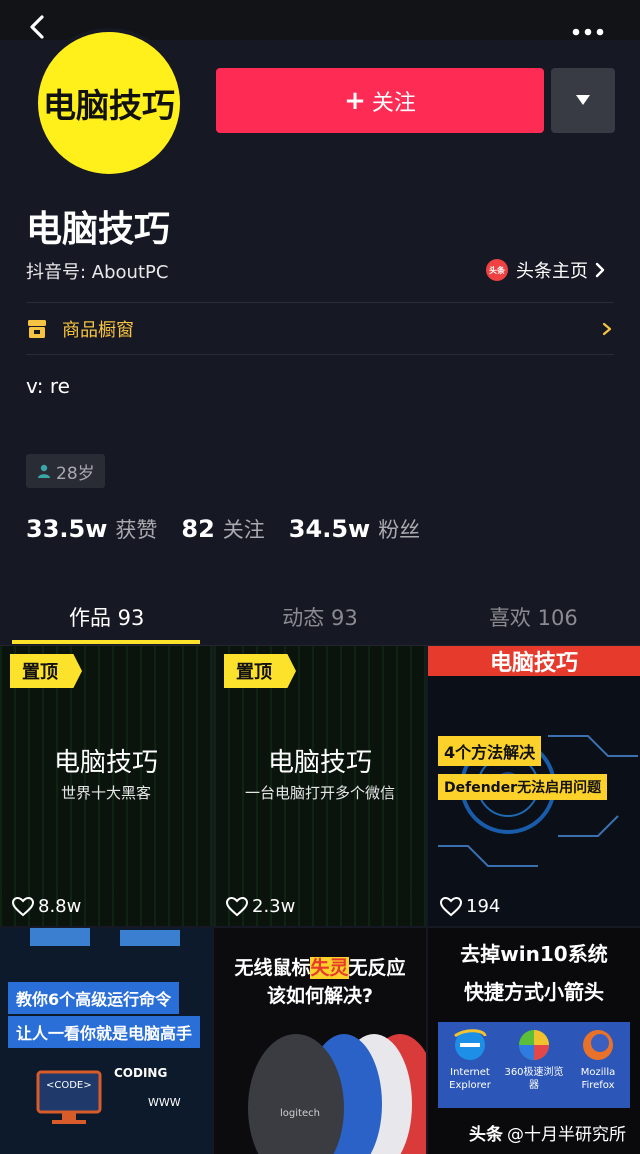 This screenshot has width=640, height=1154. I want to click on age-tag: 28岁, so click(65, 471).